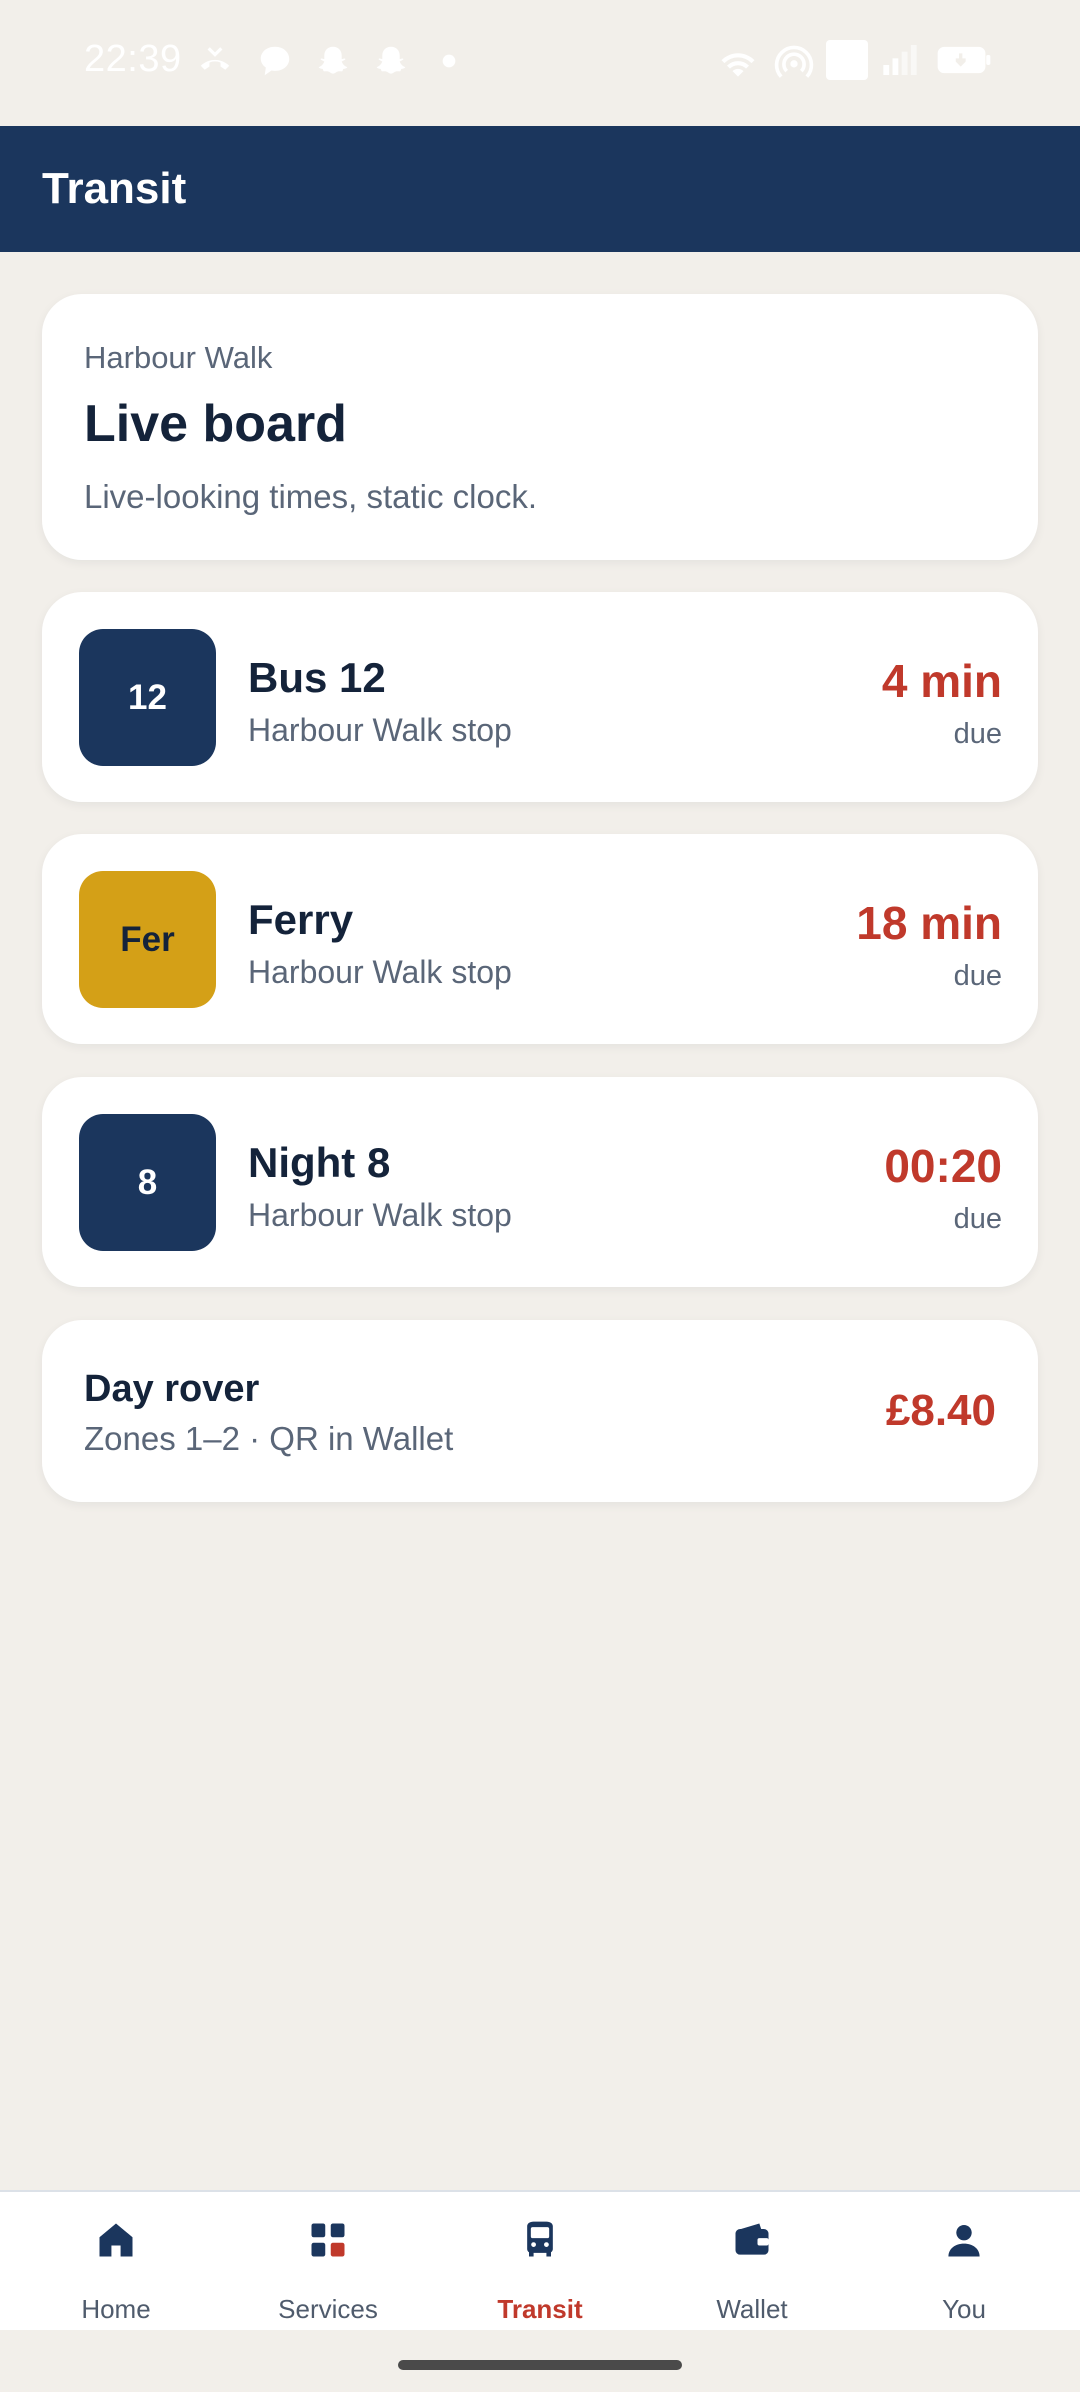 The height and width of the screenshot is (2392, 1080). What do you see at coordinates (540, 63) in the screenshot?
I see `status-bar: 22:39` at bounding box center [540, 63].